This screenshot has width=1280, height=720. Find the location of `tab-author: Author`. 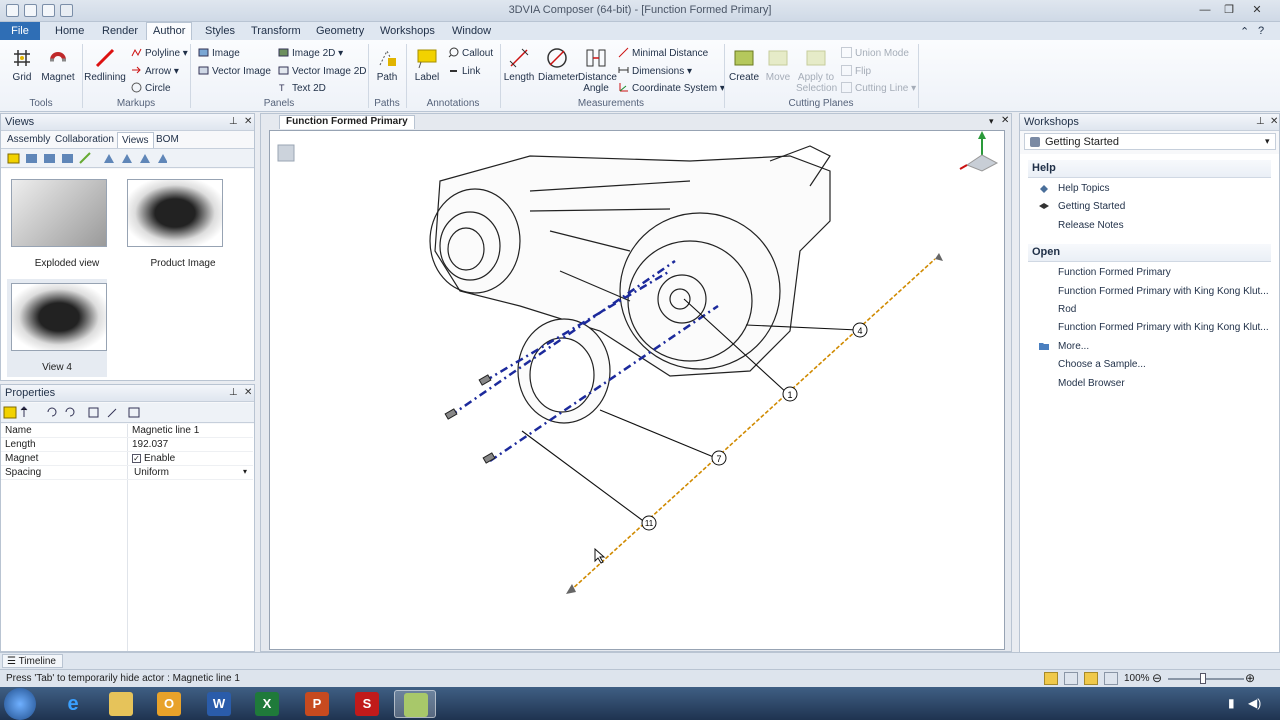

tab-author: Author is located at coordinates (169, 31).